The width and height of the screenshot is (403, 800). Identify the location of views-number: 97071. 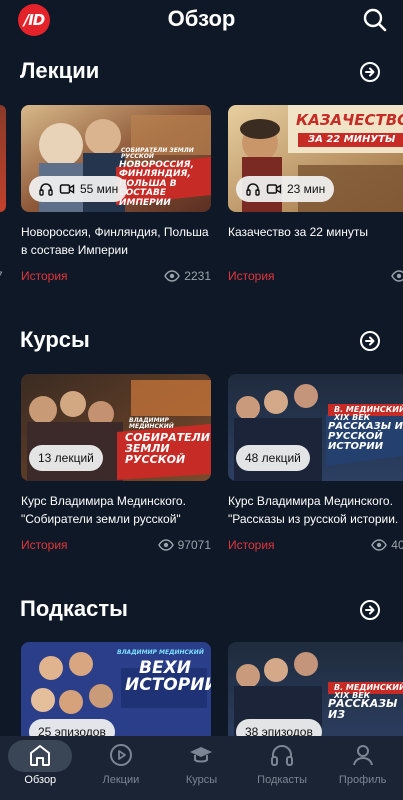
(194, 545).